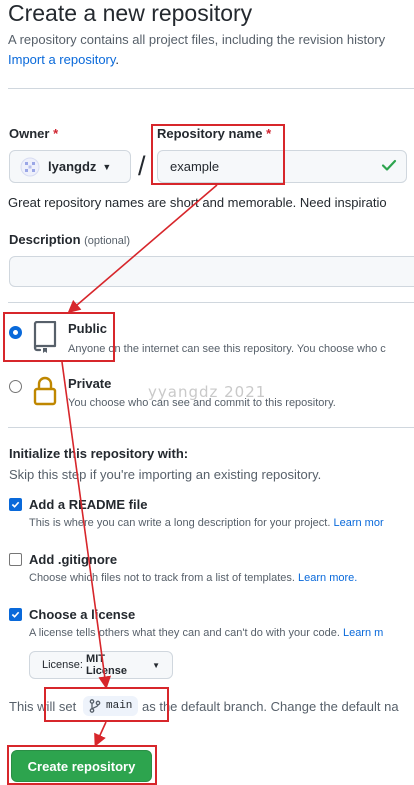 The image size is (414, 785). Describe the element at coordinates (211, 88) in the screenshot. I see `divider-top` at that location.